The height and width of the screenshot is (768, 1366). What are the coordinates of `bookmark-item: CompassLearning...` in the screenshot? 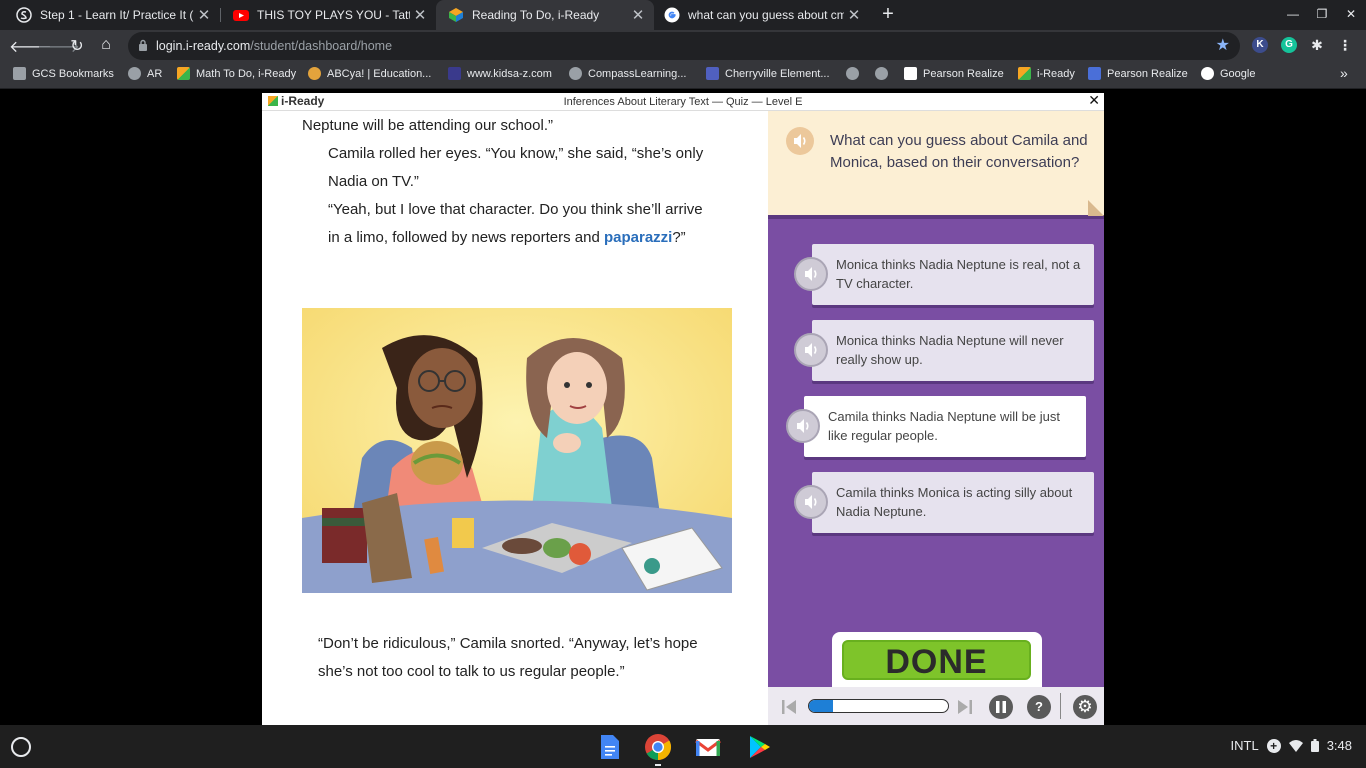 It's located at (627, 73).